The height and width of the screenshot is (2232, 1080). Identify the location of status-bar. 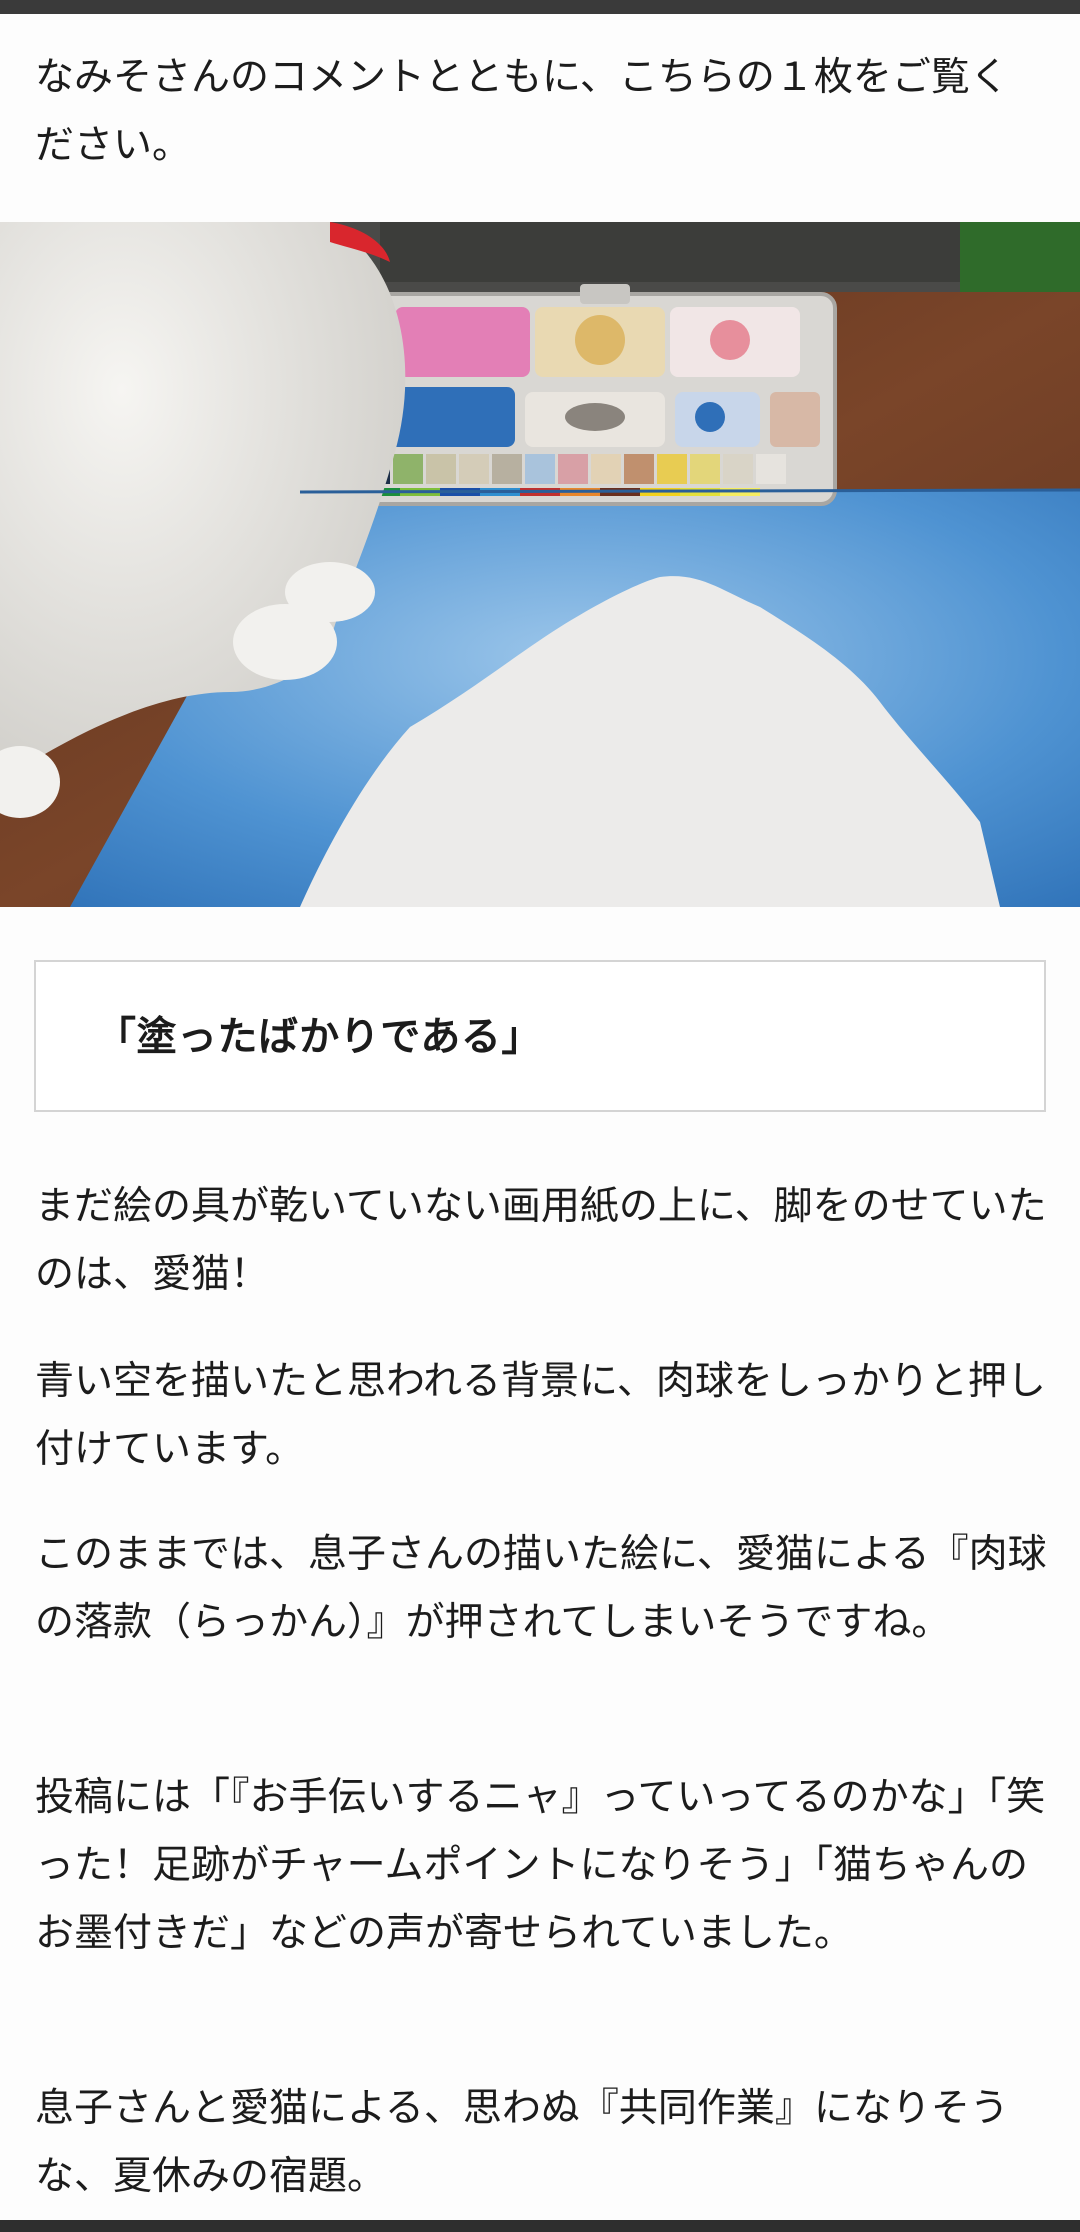
(540, 7).